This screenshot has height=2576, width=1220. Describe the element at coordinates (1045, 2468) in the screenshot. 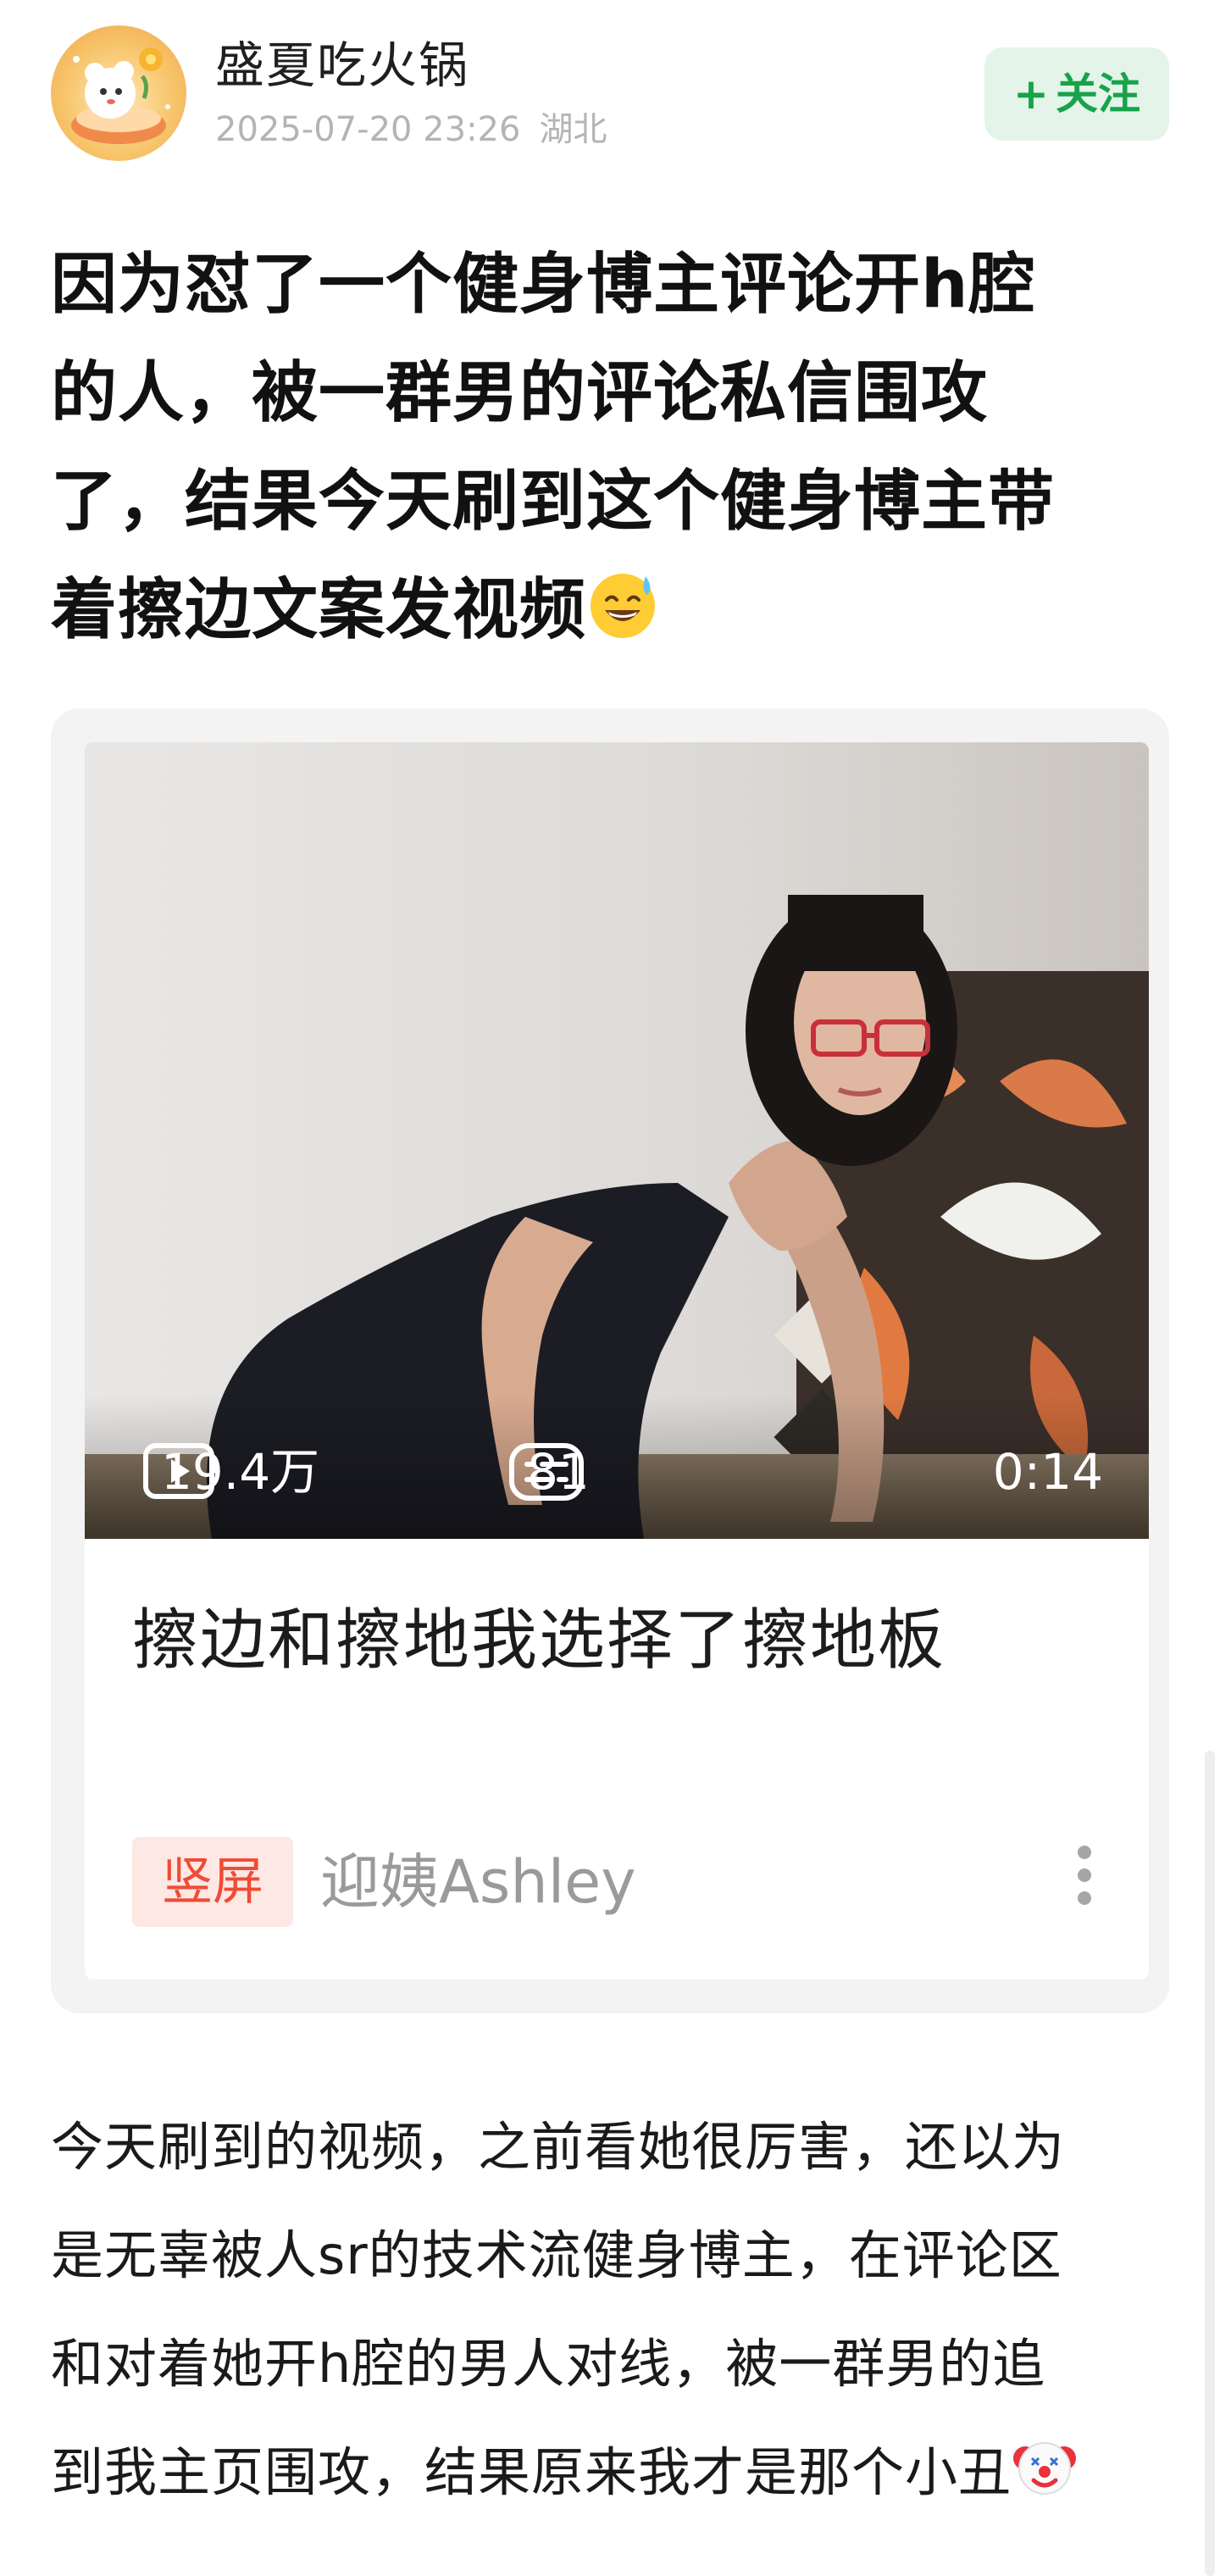

I see `clown-face-emoji-icon` at that location.